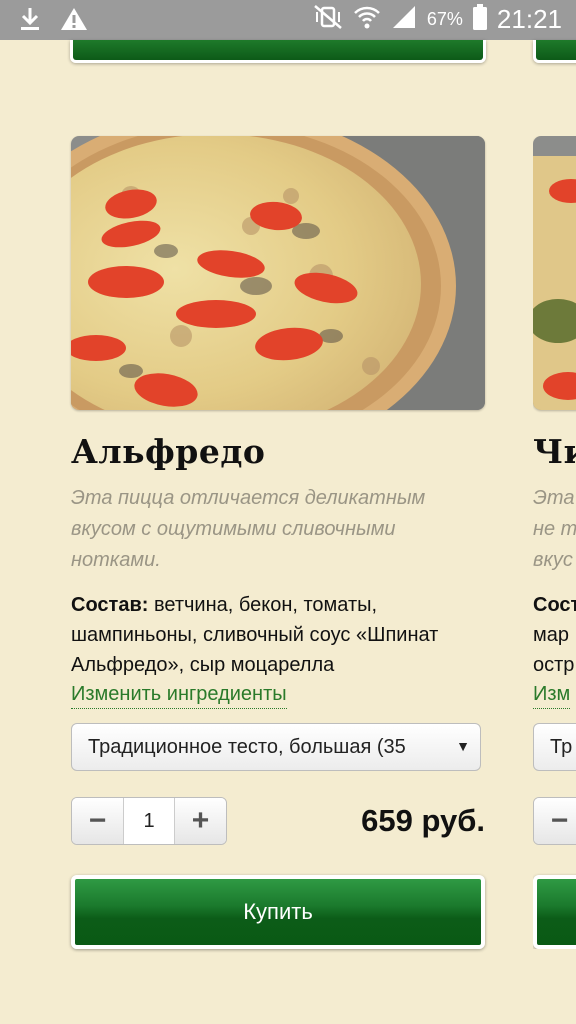 The width and height of the screenshot is (576, 1024). I want to click on next-size-select: Тр, so click(554, 747).